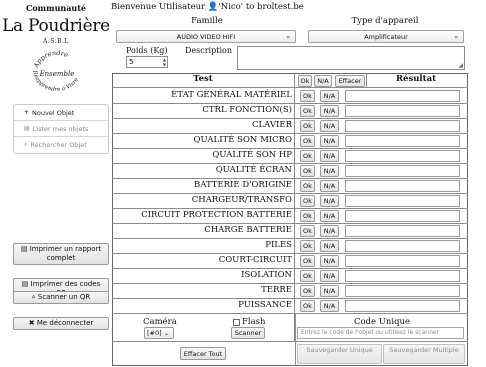 The width and height of the screenshot is (486, 367). Describe the element at coordinates (56, 8) in the screenshot. I see `brand-top-text: Communauté` at that location.